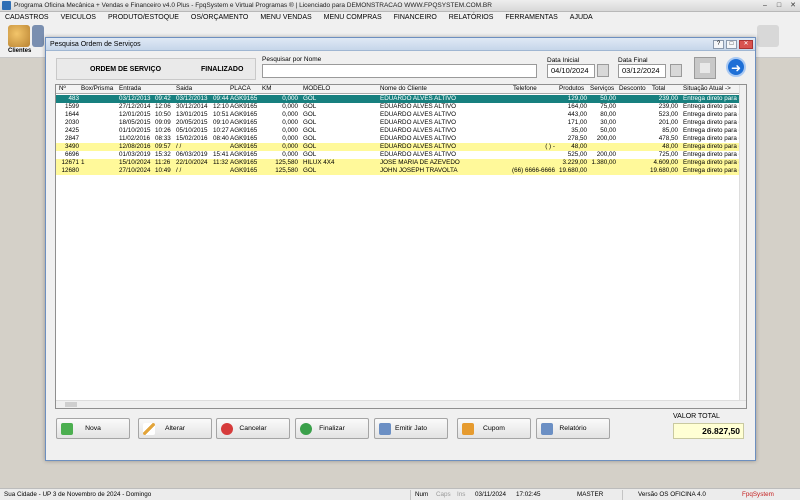  I want to click on close-button: ✕, so click(793, 6).